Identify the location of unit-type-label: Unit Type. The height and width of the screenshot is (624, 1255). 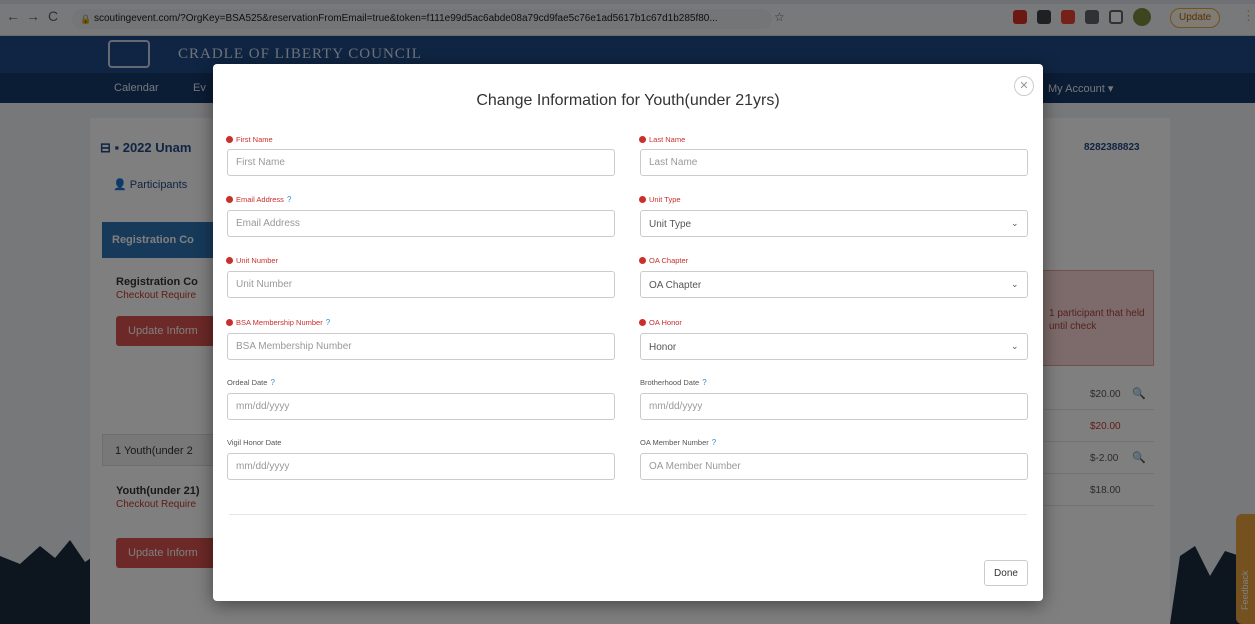
(660, 199).